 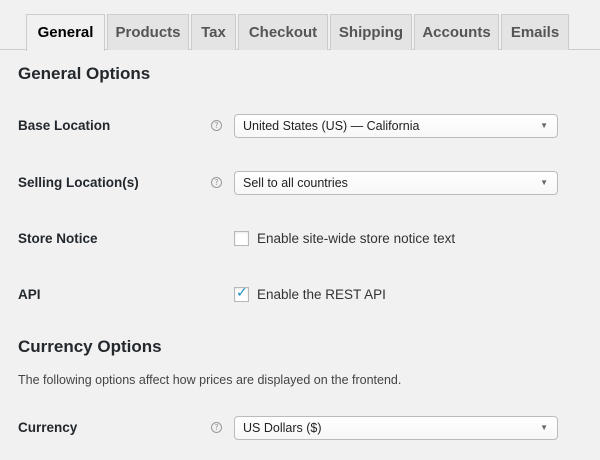 What do you see at coordinates (282, 428) in the screenshot?
I see `currency-value: US Dollars ($)` at bounding box center [282, 428].